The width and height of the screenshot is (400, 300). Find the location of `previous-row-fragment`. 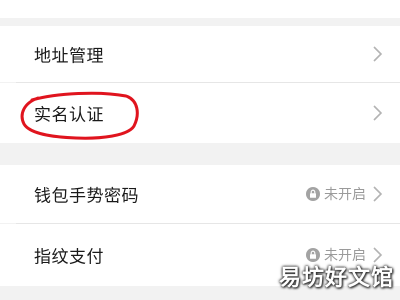

previous-row-fragment is located at coordinates (200, 9).